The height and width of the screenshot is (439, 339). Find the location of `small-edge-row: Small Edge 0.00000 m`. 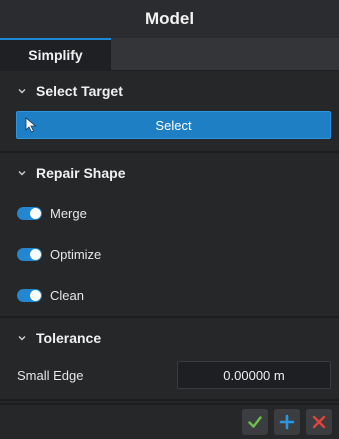

small-edge-row: Small Edge 0.00000 m is located at coordinates (169, 375).